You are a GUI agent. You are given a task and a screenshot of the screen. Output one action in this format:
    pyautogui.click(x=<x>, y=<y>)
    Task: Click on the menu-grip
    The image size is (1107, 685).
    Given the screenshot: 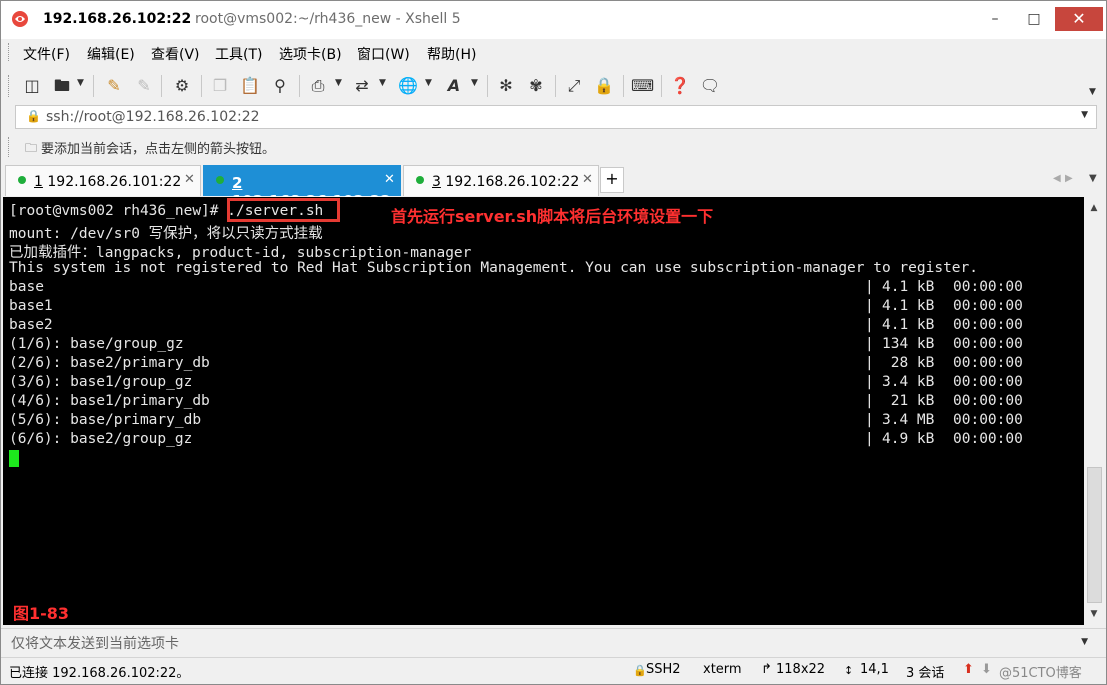 What is the action you would take?
    pyautogui.click(x=9, y=52)
    